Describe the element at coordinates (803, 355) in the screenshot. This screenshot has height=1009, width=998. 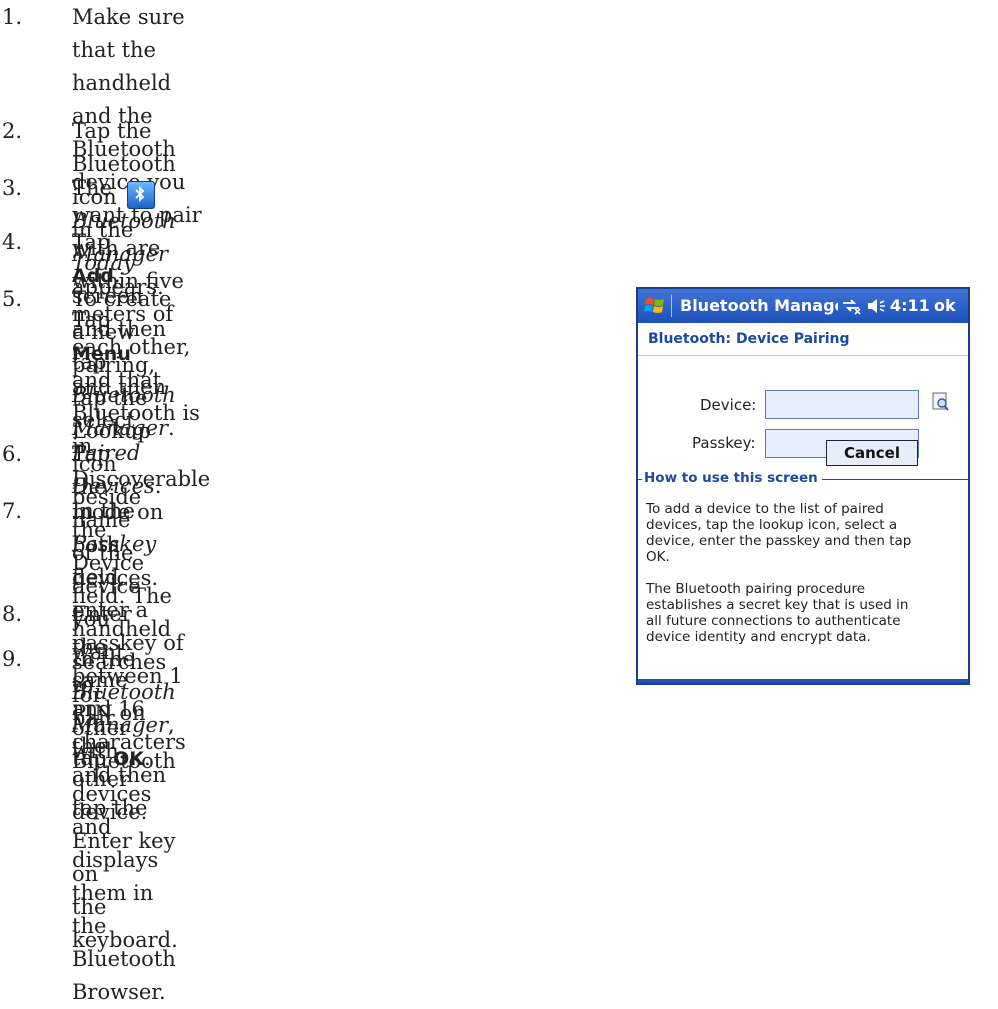
I see `heading-divider` at that location.